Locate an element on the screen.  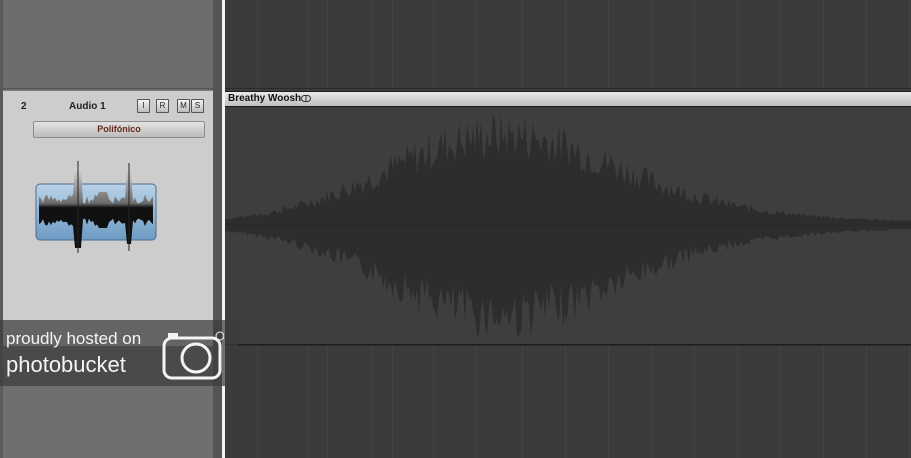
track-name: Audio 1 is located at coordinates (87, 106).